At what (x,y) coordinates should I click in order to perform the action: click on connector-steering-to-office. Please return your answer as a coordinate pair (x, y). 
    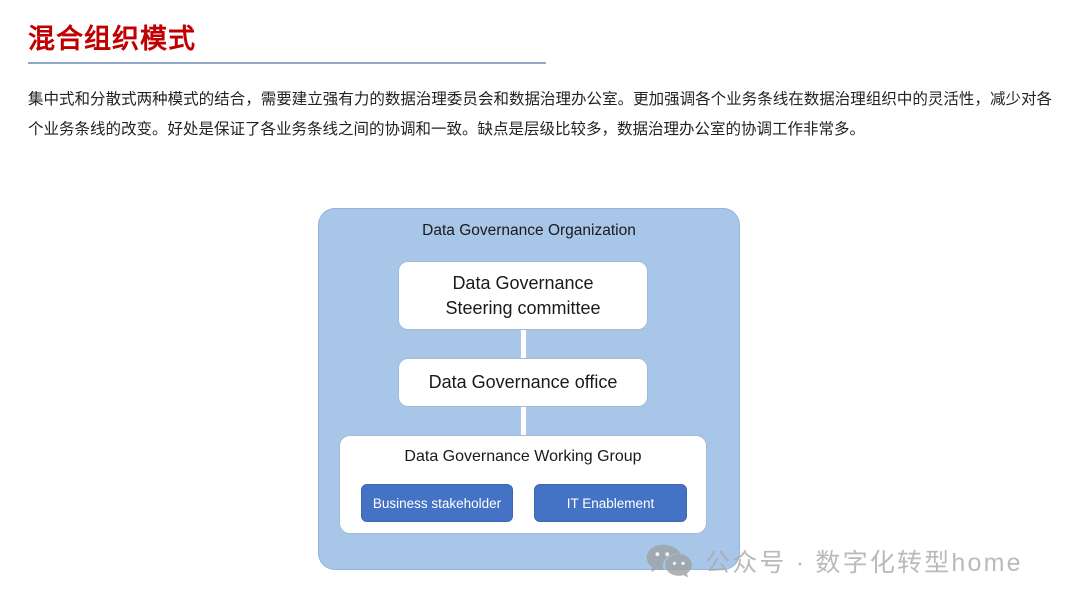
    Looking at the image, I should click on (523, 344).